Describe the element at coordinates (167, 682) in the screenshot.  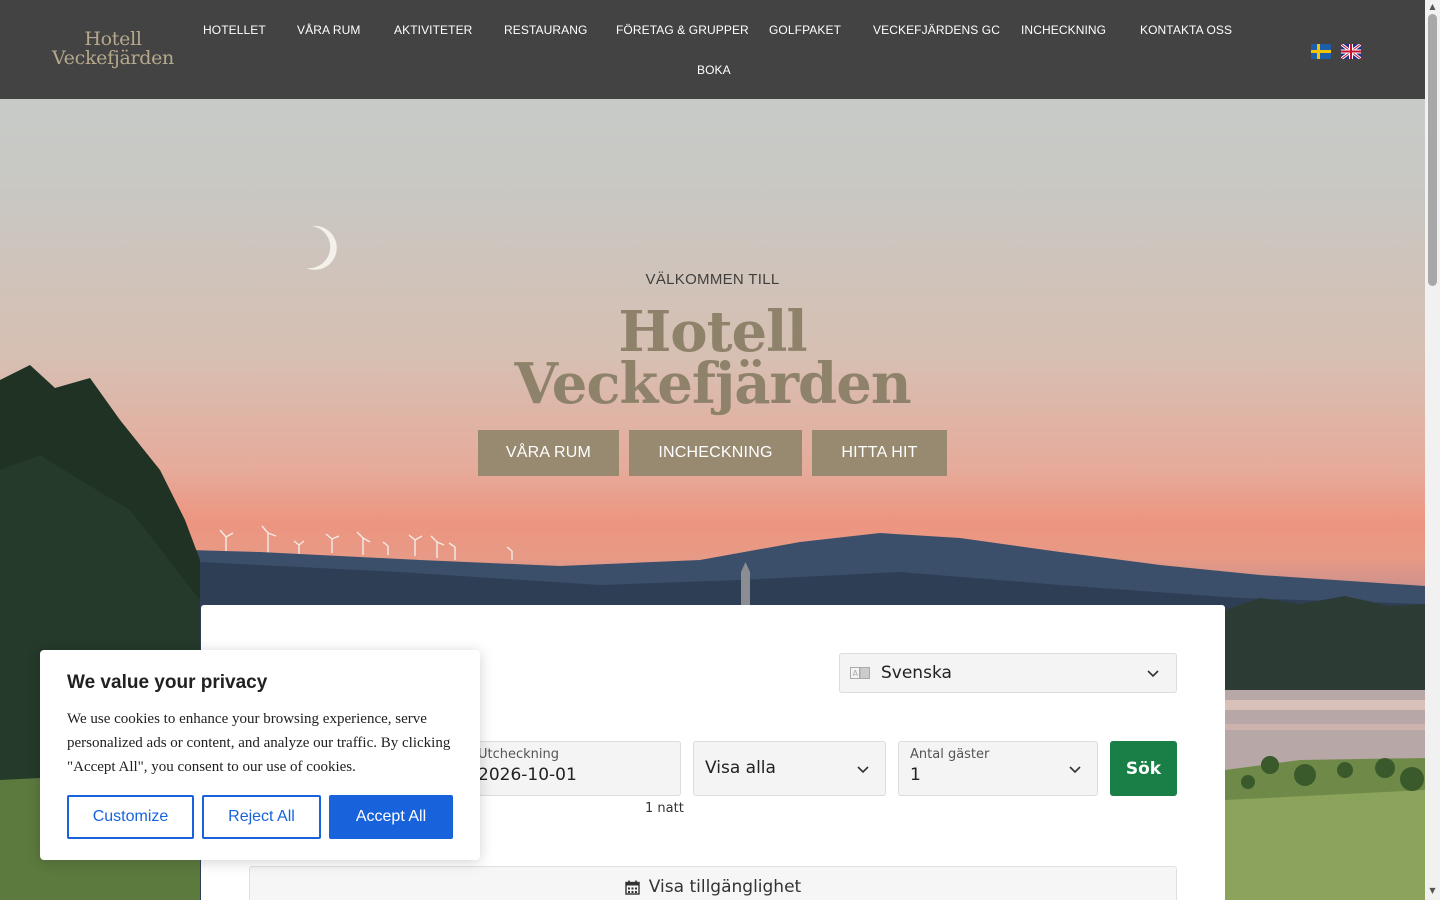
I see `cookie-title: We value your privacy` at that location.